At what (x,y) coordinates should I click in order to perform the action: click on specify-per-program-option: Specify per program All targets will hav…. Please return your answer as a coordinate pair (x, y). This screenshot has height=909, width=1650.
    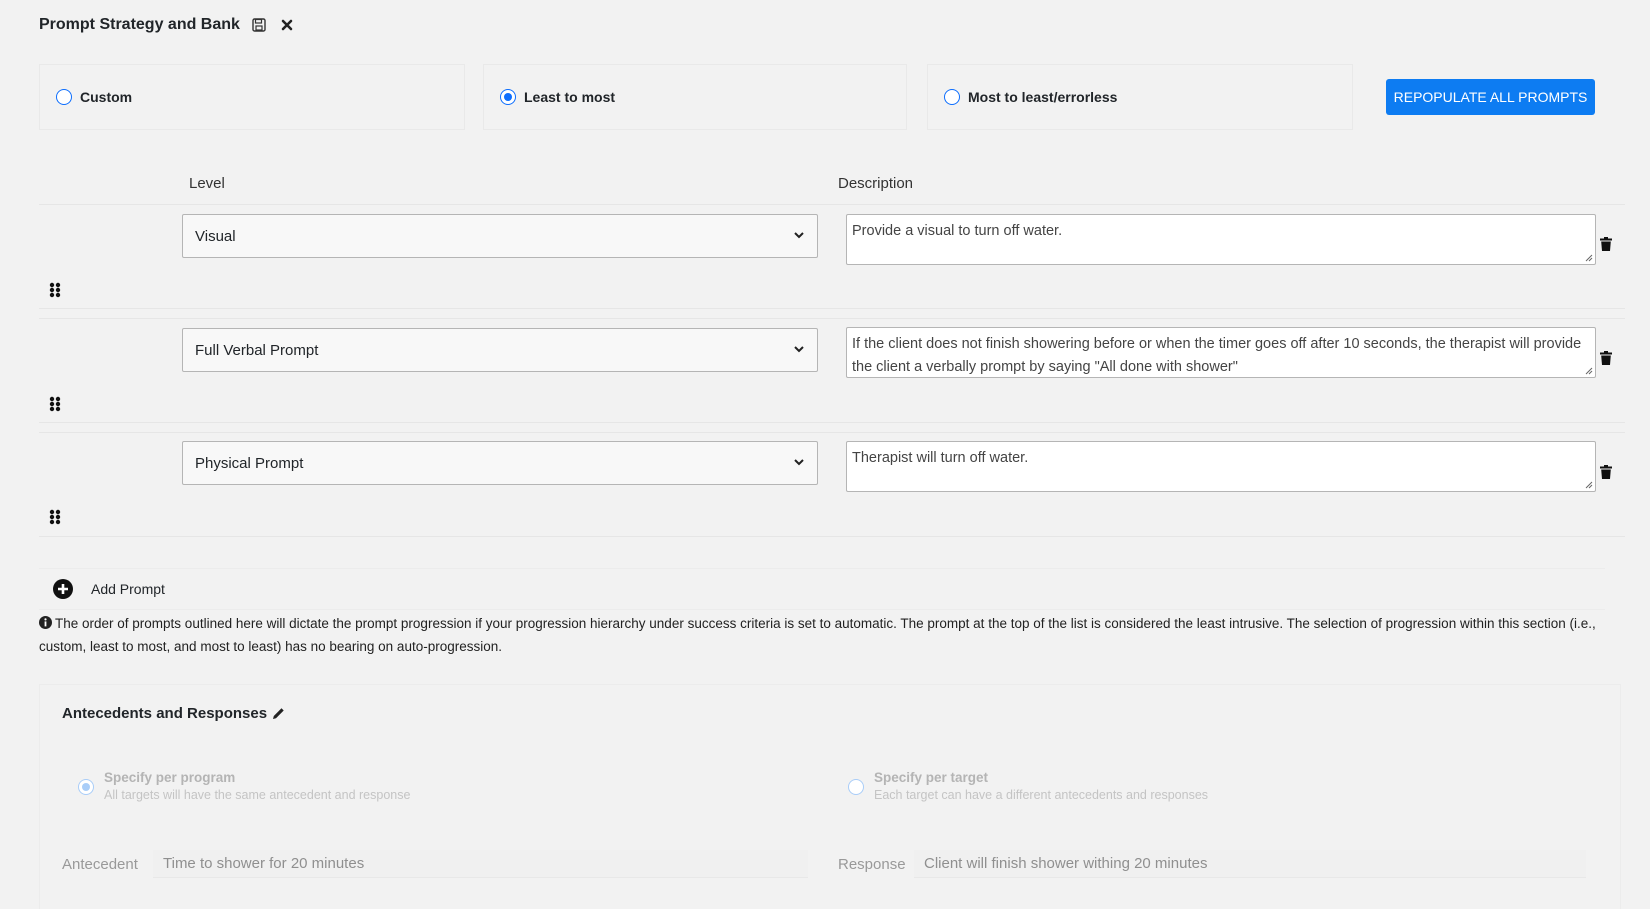
    Looking at the image, I should click on (244, 786).